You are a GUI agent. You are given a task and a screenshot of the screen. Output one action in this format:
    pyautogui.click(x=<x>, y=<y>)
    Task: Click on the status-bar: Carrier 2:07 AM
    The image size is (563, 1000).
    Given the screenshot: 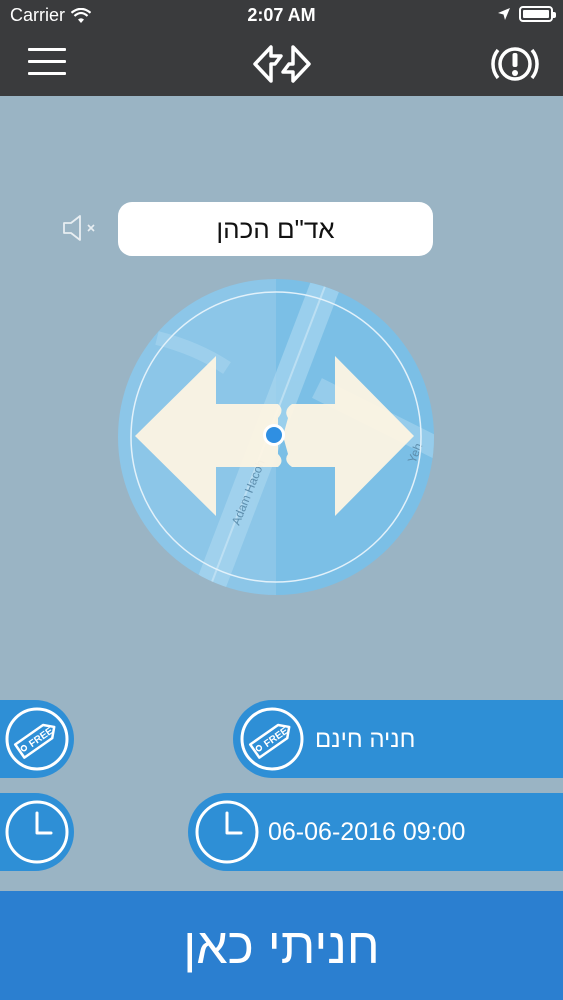 What is the action you would take?
    pyautogui.click(x=281, y=16)
    